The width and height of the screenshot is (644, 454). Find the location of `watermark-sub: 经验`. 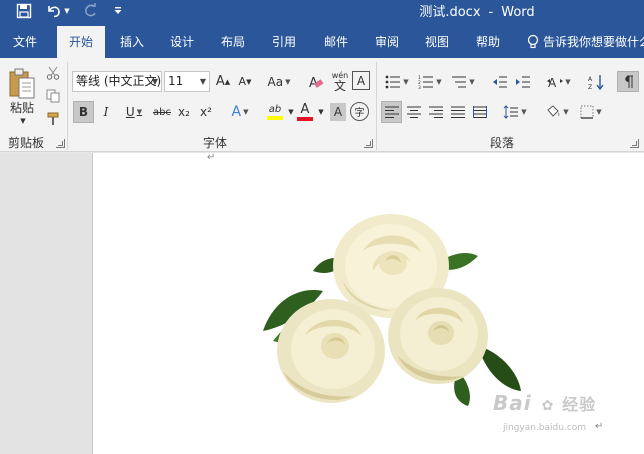

watermark-sub: 经验 is located at coordinates (579, 404).